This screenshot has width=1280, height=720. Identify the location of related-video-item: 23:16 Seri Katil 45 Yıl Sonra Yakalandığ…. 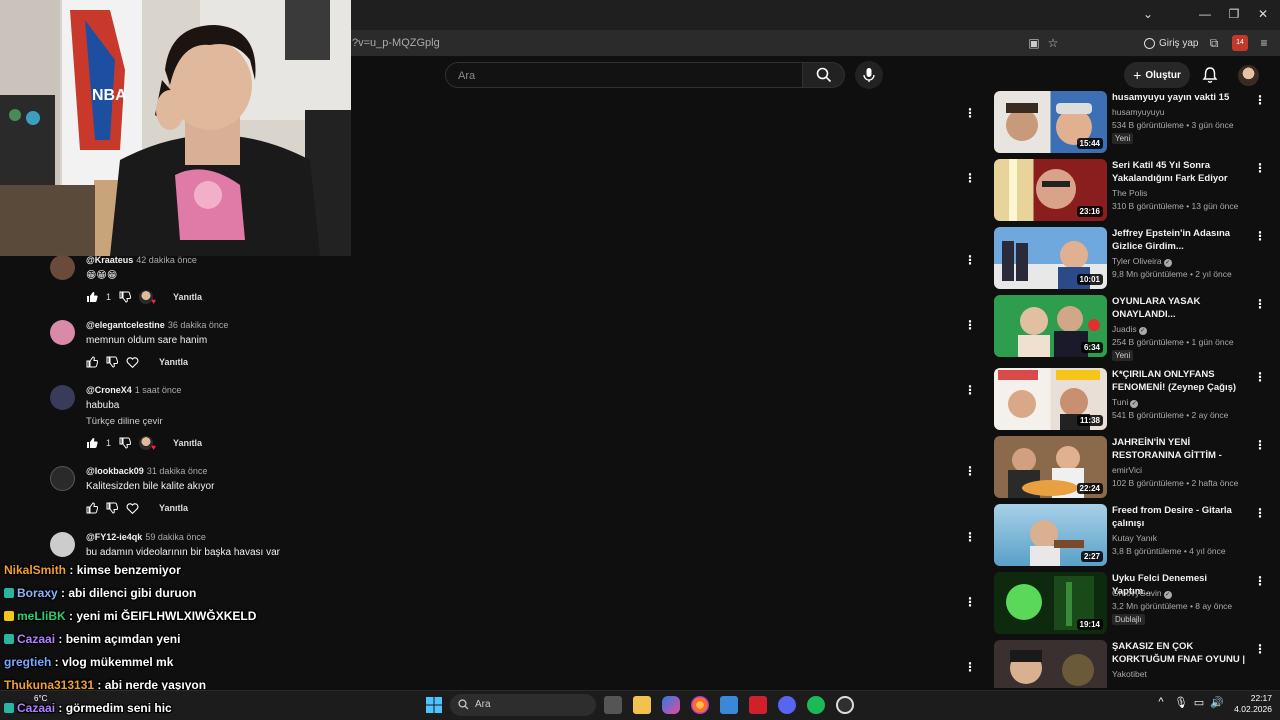
(1137, 190).